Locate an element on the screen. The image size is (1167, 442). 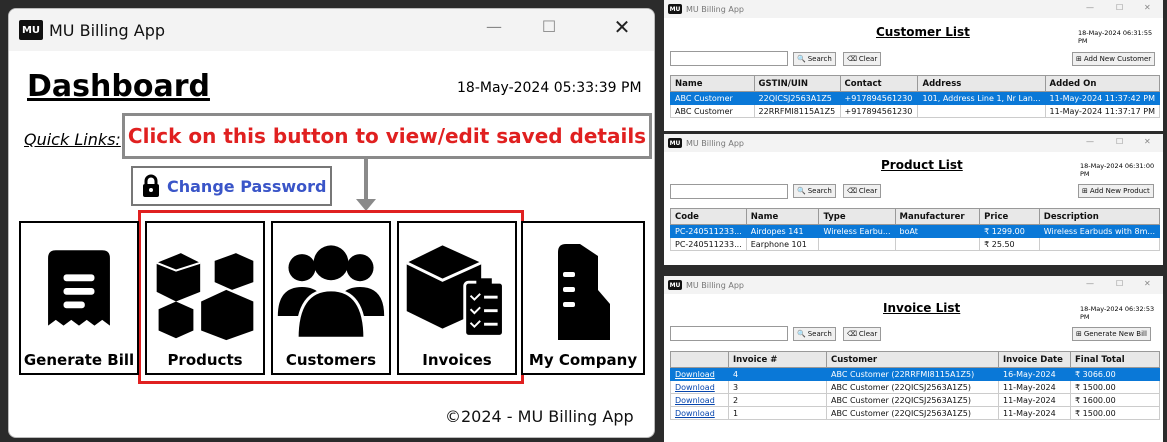
column-header: Address is located at coordinates (981, 83).